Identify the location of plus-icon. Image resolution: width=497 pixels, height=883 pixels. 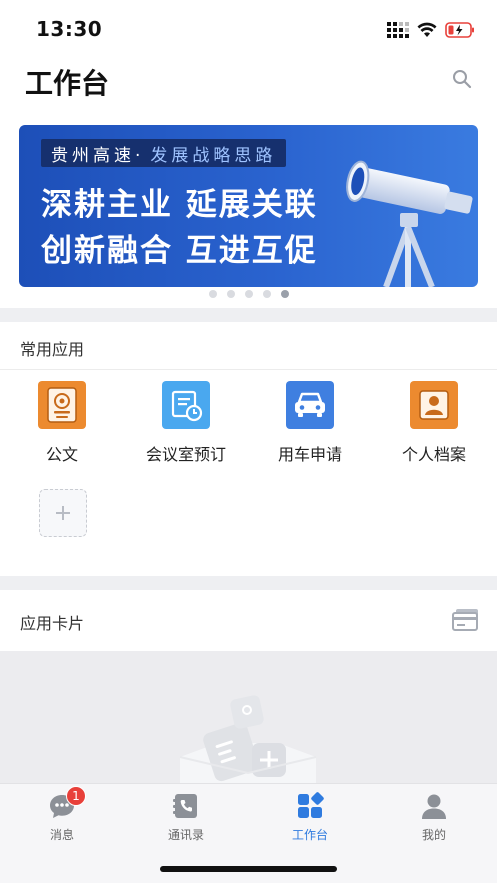
(63, 513).